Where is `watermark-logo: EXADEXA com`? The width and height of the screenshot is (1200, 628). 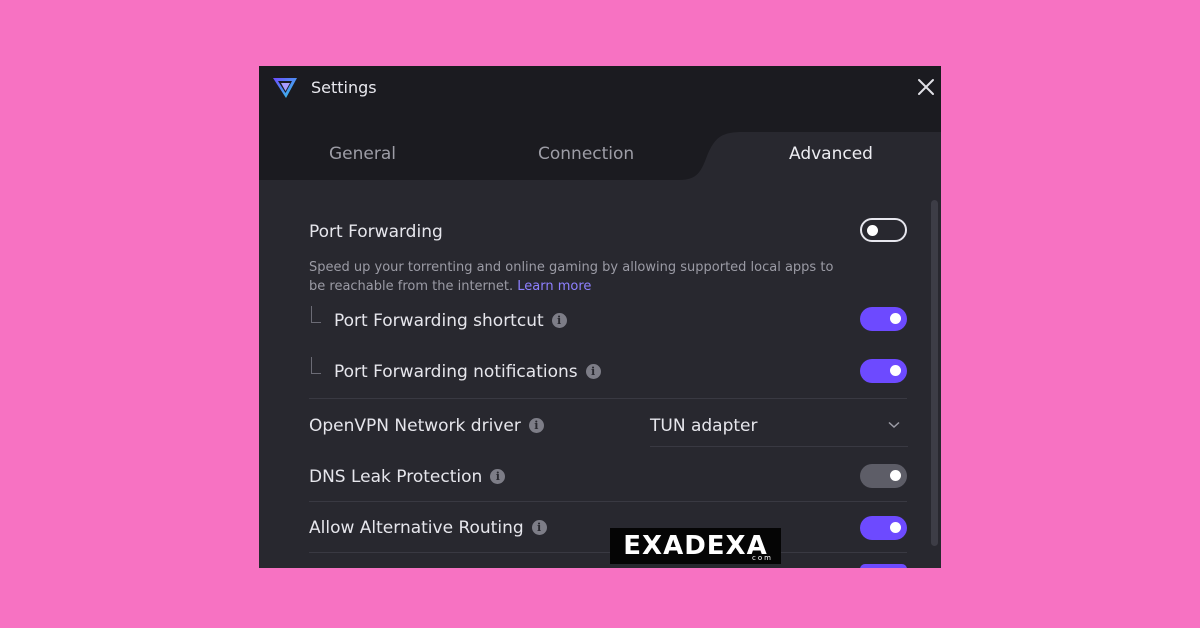
watermark-logo: EXADEXA com is located at coordinates (695, 546).